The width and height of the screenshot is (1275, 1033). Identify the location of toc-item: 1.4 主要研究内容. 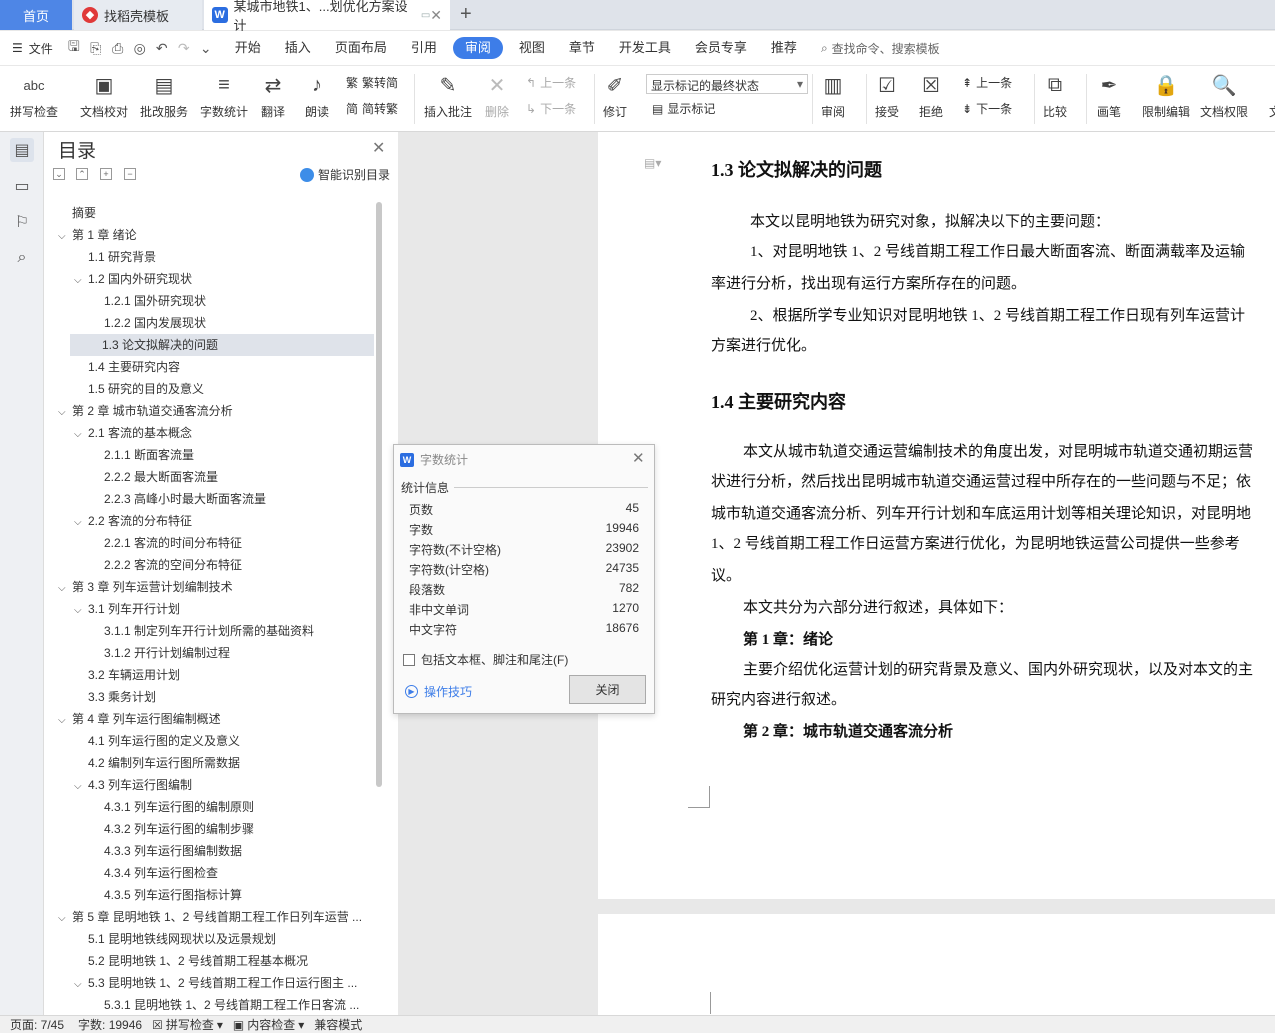
(209, 367).